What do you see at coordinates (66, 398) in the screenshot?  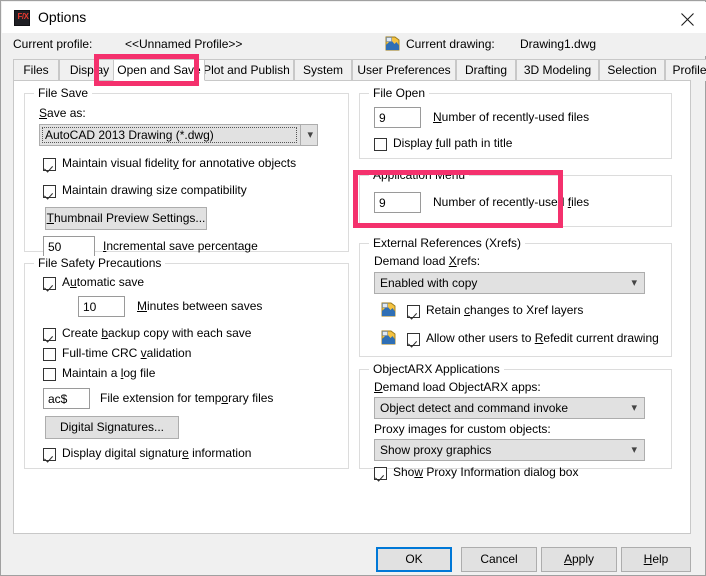 I see `temp-file-extension-input: ac$` at bounding box center [66, 398].